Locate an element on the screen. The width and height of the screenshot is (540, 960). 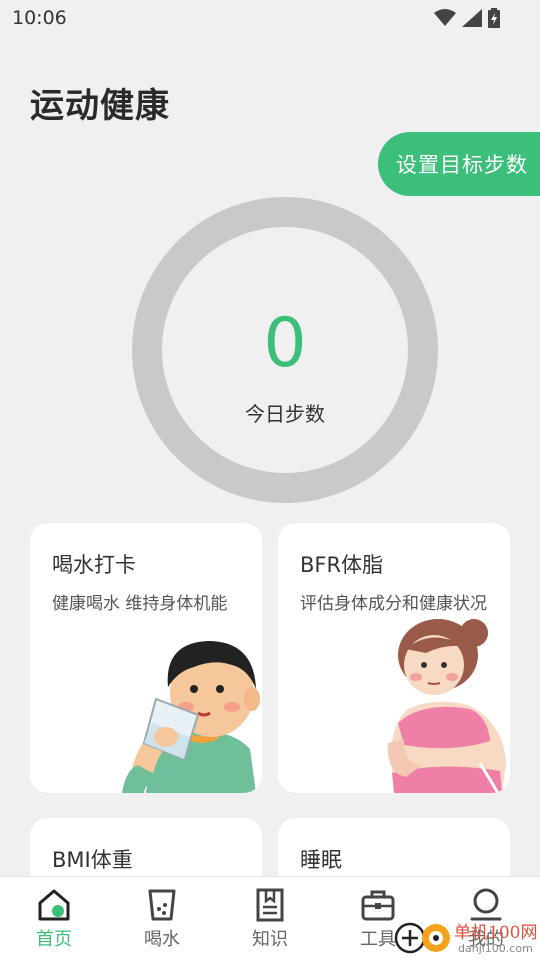
book-icon is located at coordinates (270, 905).